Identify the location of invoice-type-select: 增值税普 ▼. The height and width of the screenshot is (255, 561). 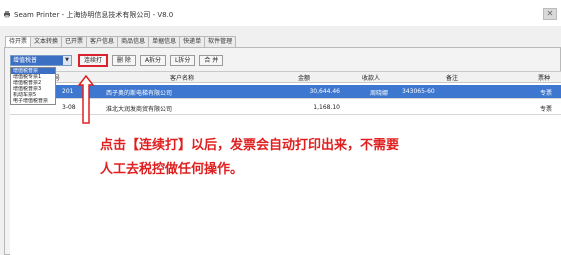
(41, 60).